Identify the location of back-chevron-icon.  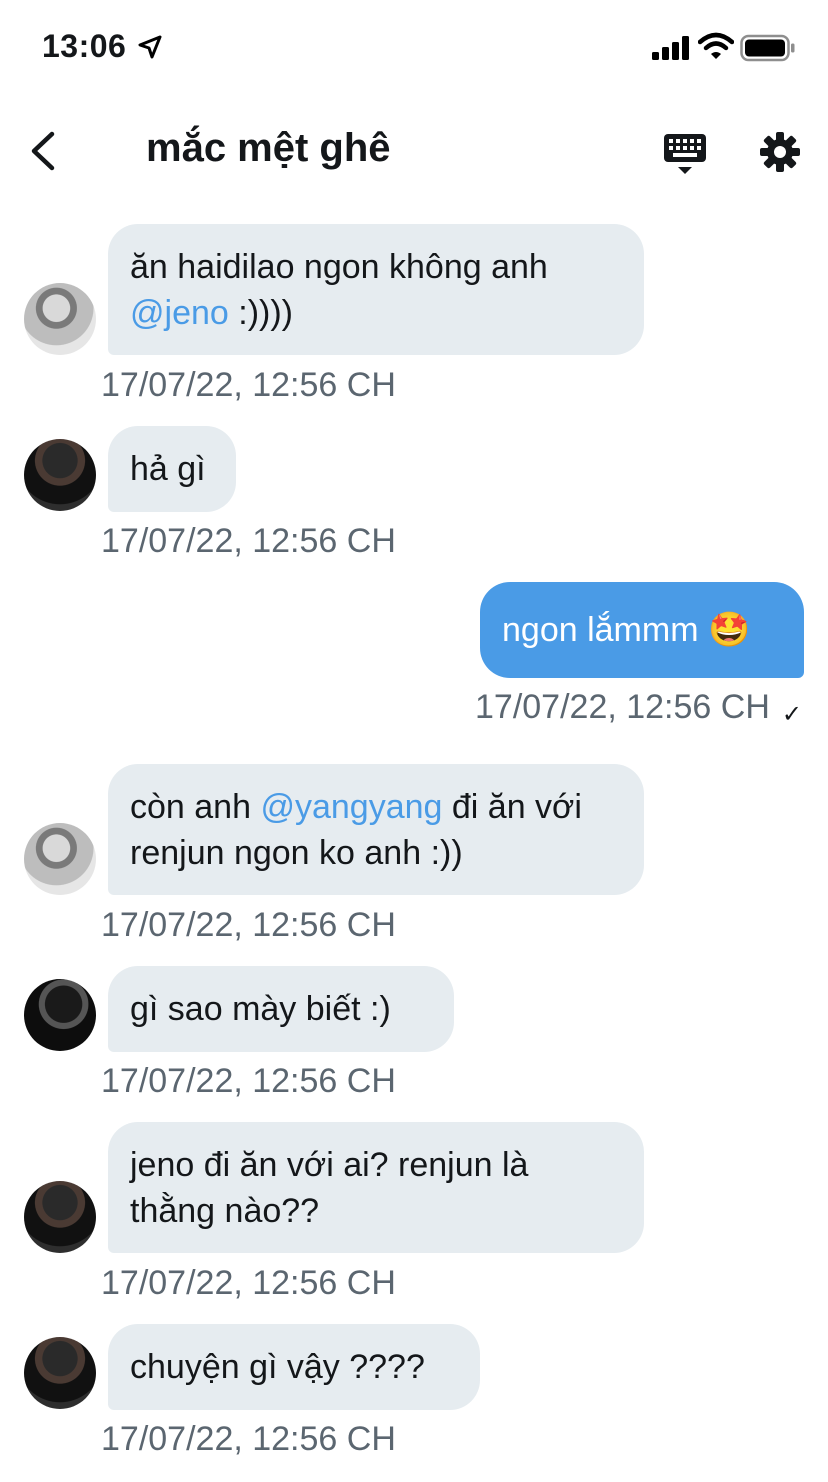
(44, 151).